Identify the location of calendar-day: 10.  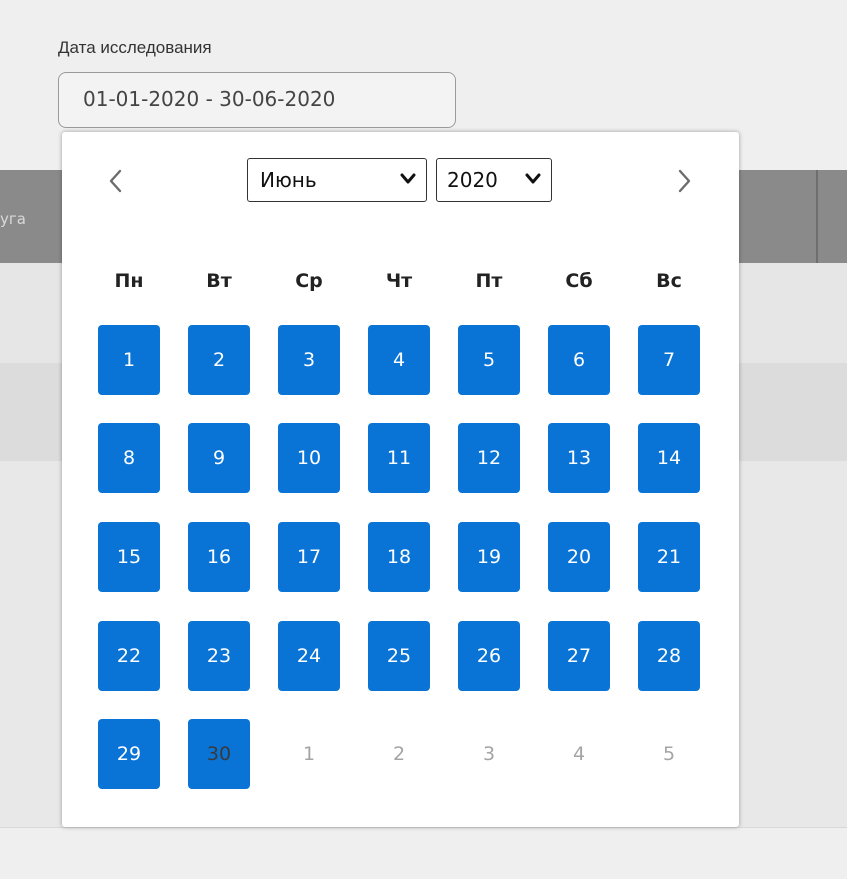
(309, 458).